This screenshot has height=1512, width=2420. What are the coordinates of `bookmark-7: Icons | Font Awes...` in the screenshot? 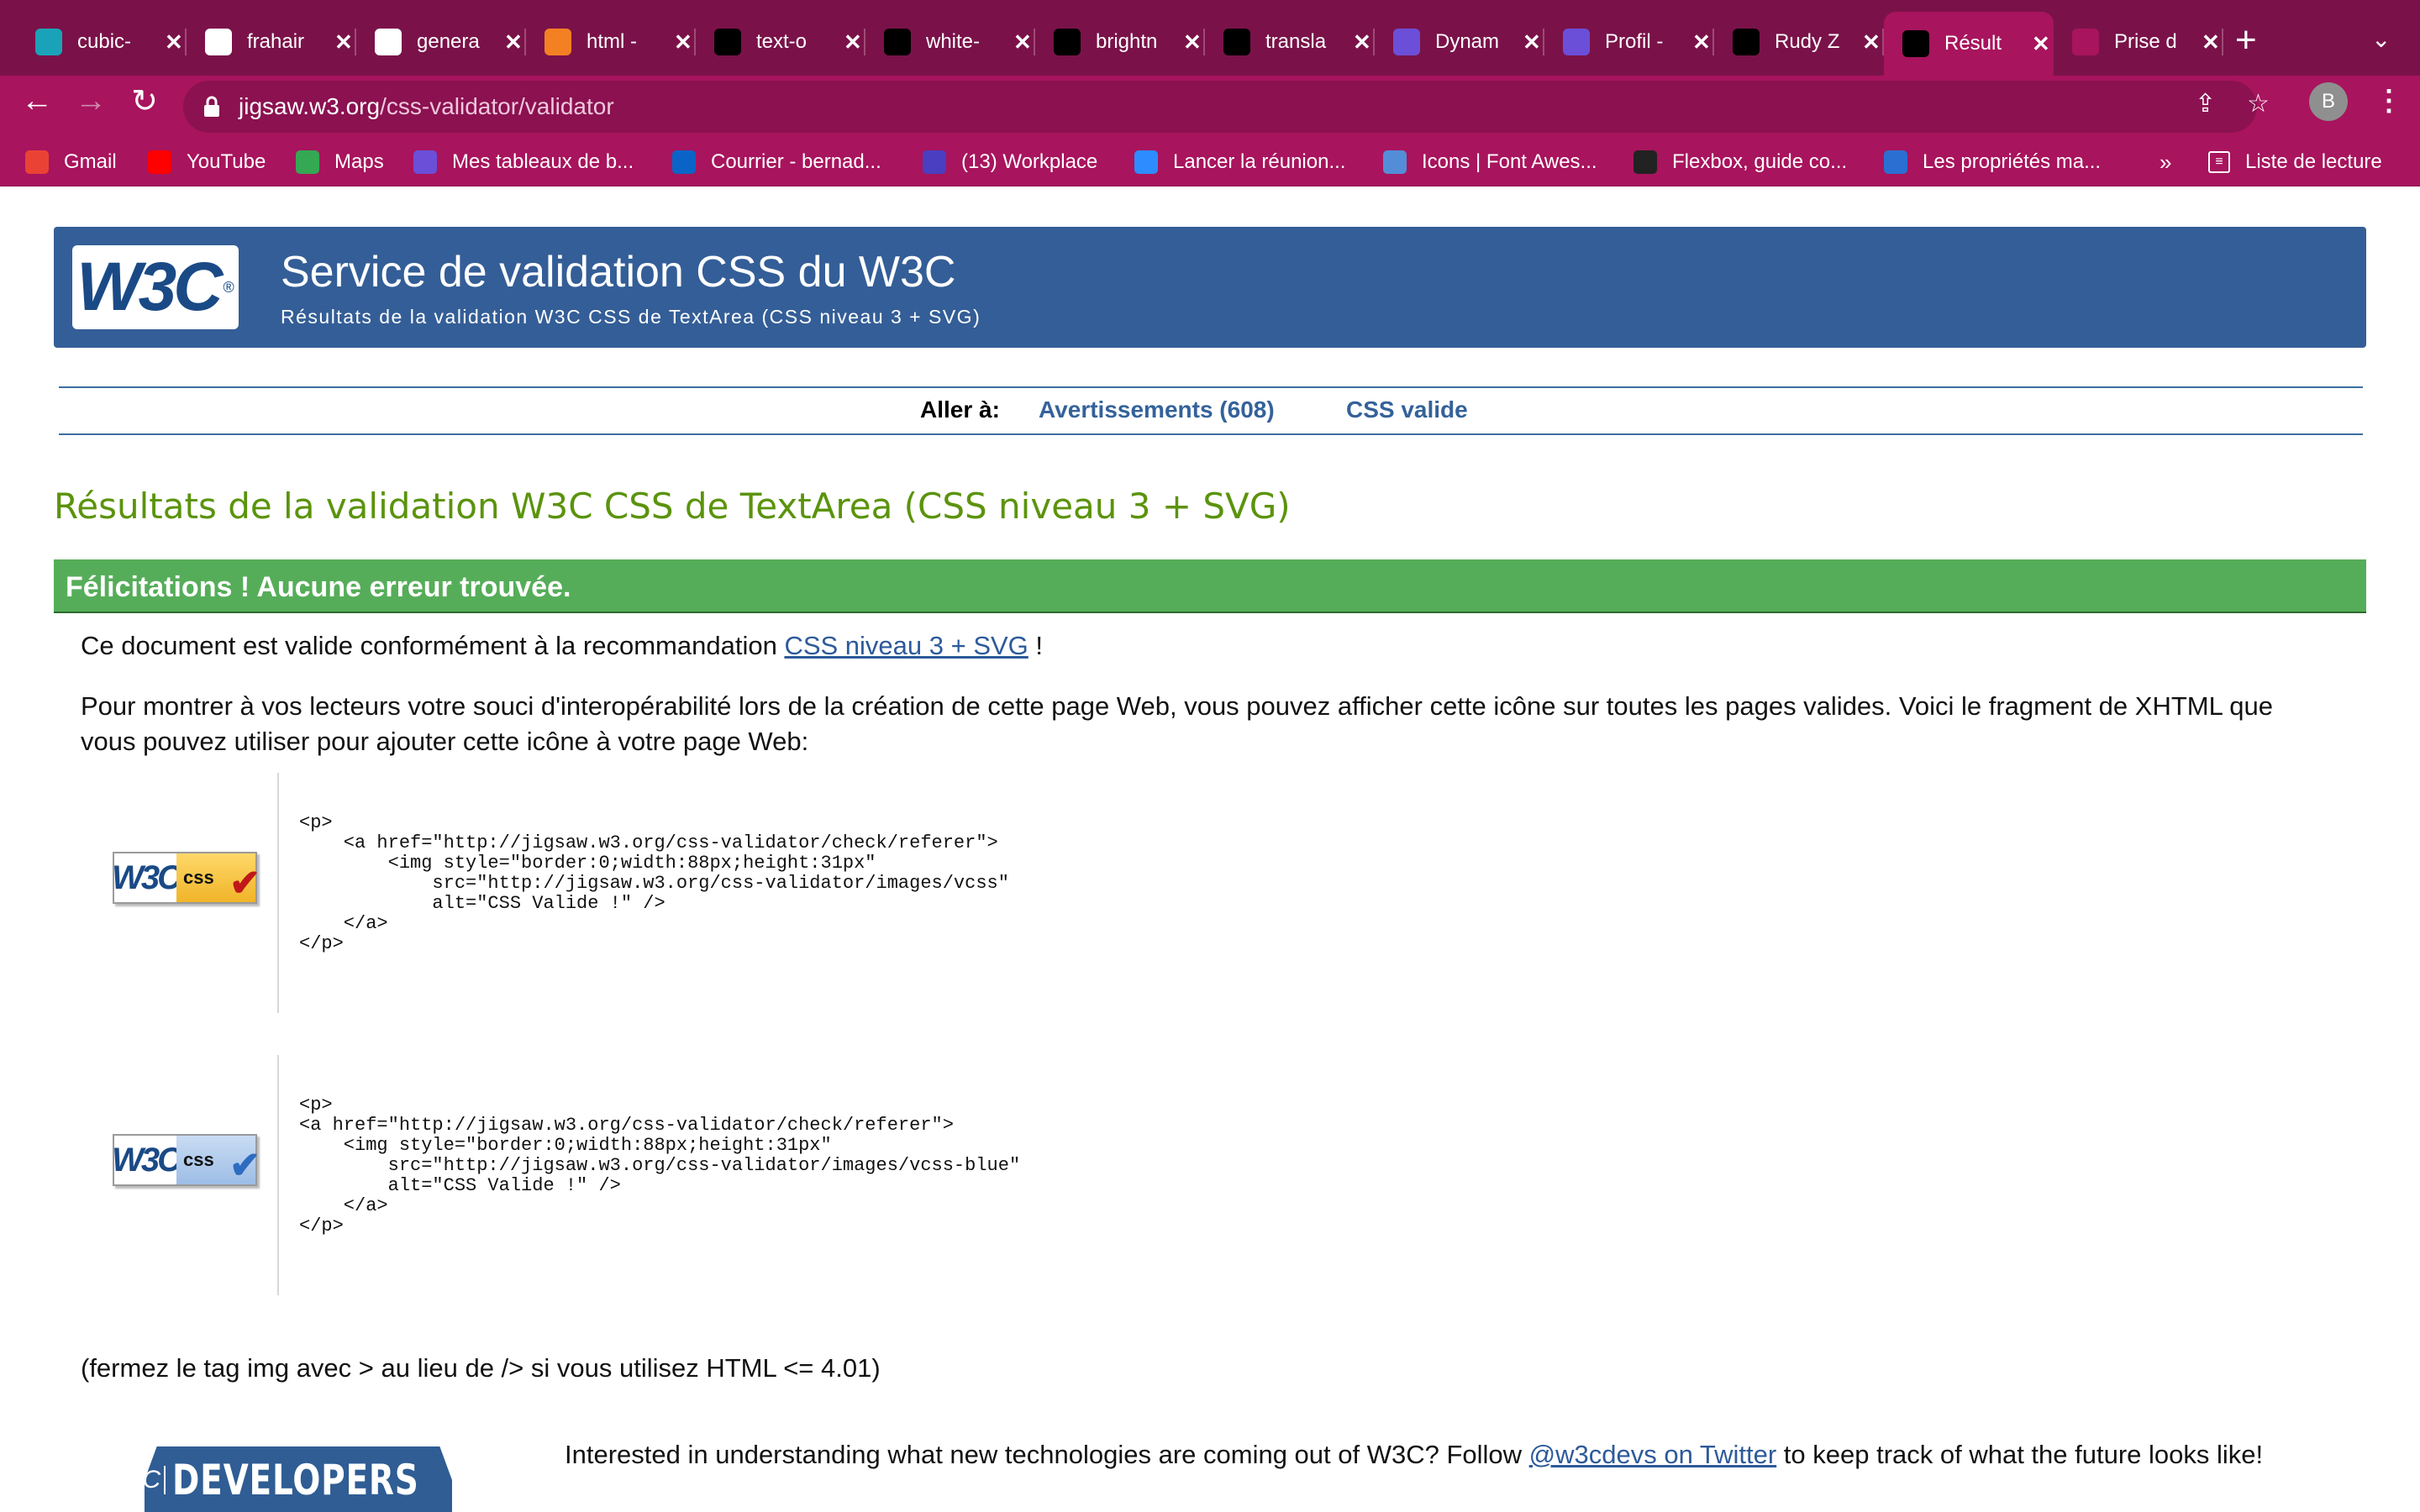 It's located at (1490, 162).